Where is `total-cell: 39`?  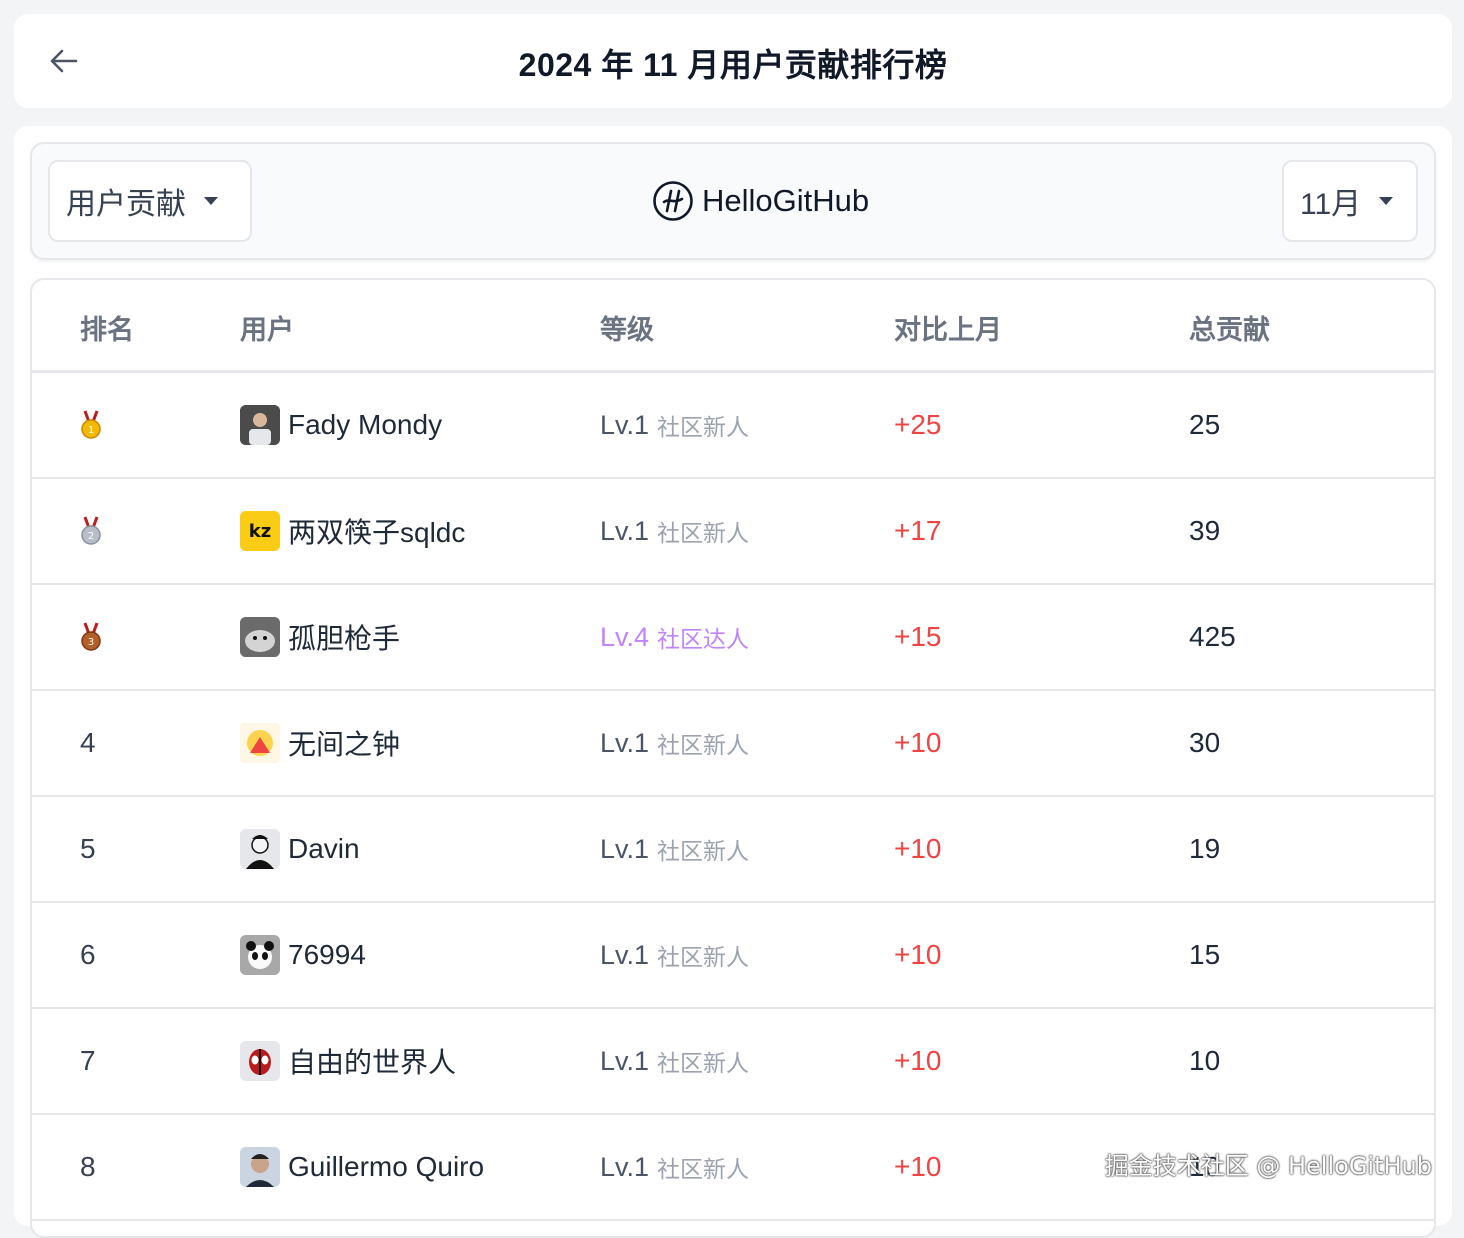 total-cell: 39 is located at coordinates (1205, 530).